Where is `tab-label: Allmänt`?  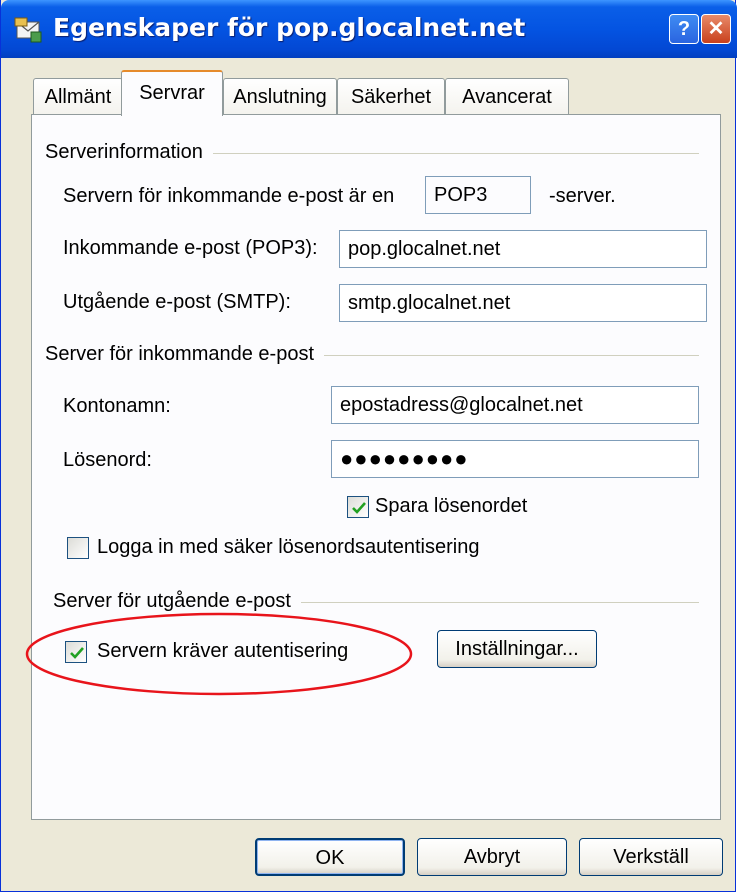 tab-label: Allmänt is located at coordinates (78, 97).